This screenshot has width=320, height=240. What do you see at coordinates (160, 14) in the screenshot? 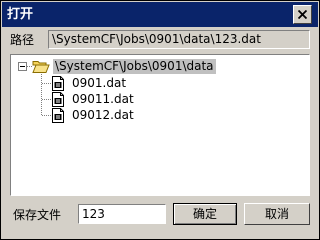
I see `title-bar: 打开` at bounding box center [160, 14].